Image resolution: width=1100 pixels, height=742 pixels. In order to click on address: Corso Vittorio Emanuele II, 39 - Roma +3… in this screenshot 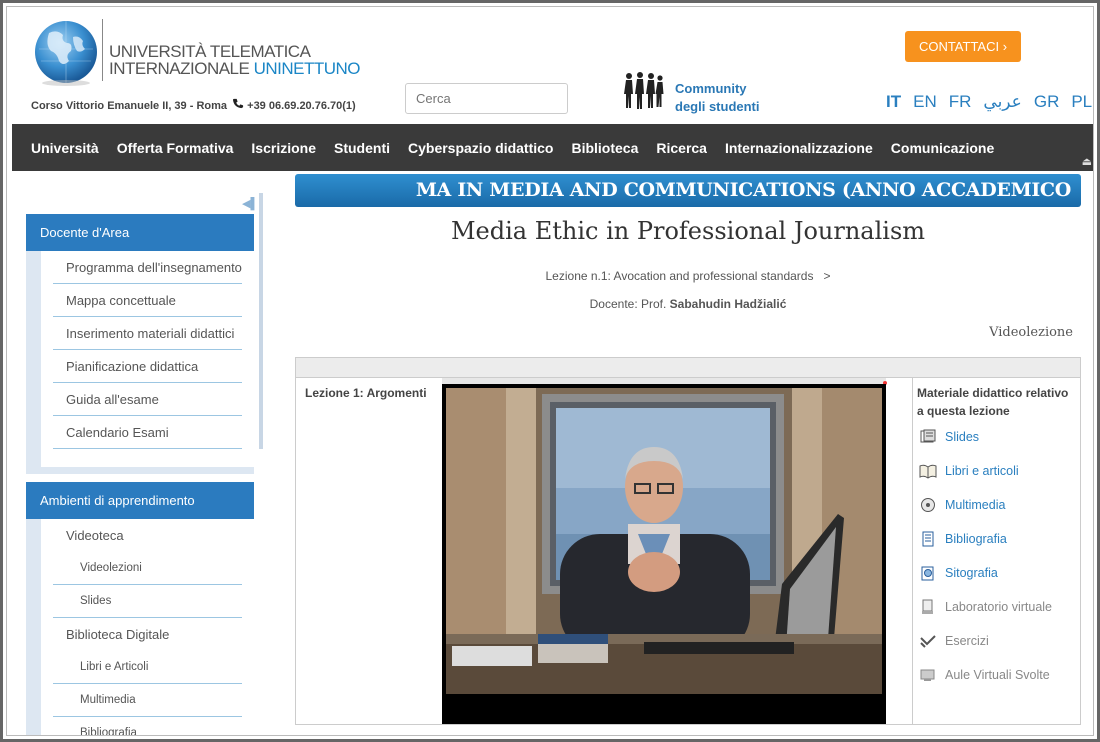, I will do `click(193, 105)`.